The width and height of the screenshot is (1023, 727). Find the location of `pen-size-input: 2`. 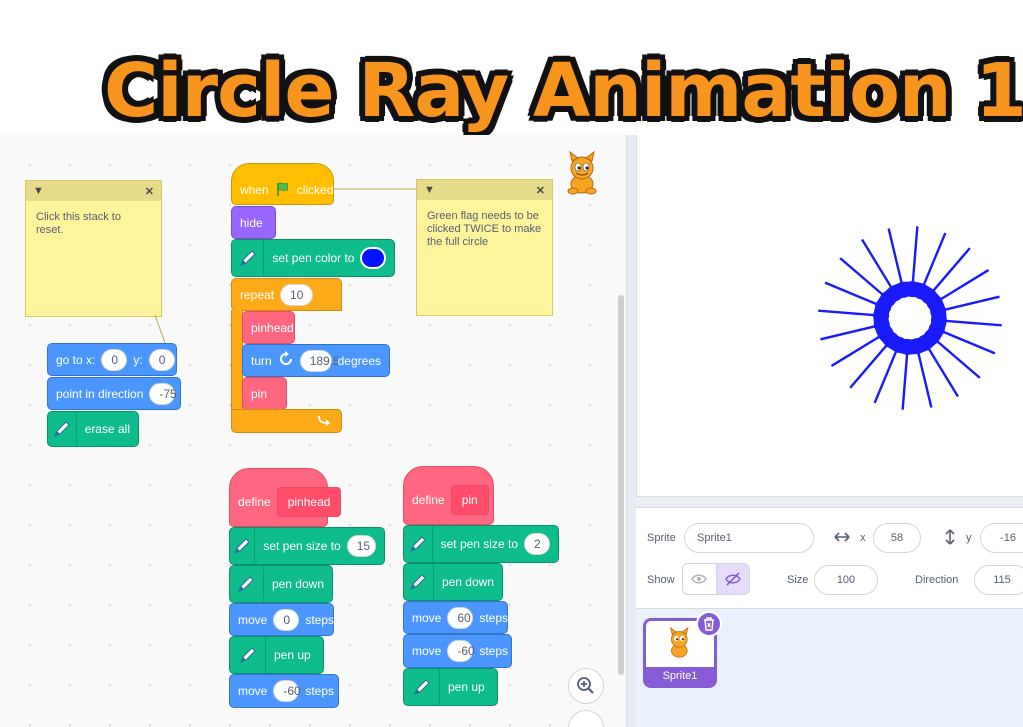

pen-size-input: 2 is located at coordinates (537, 544).